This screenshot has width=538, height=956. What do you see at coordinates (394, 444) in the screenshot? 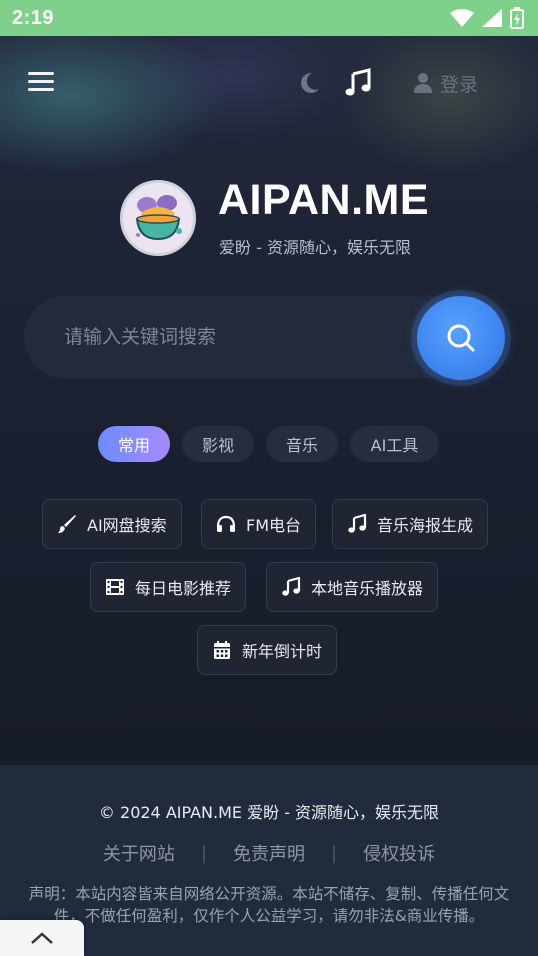
I see `tab-ai-tools: AI工具` at bounding box center [394, 444].